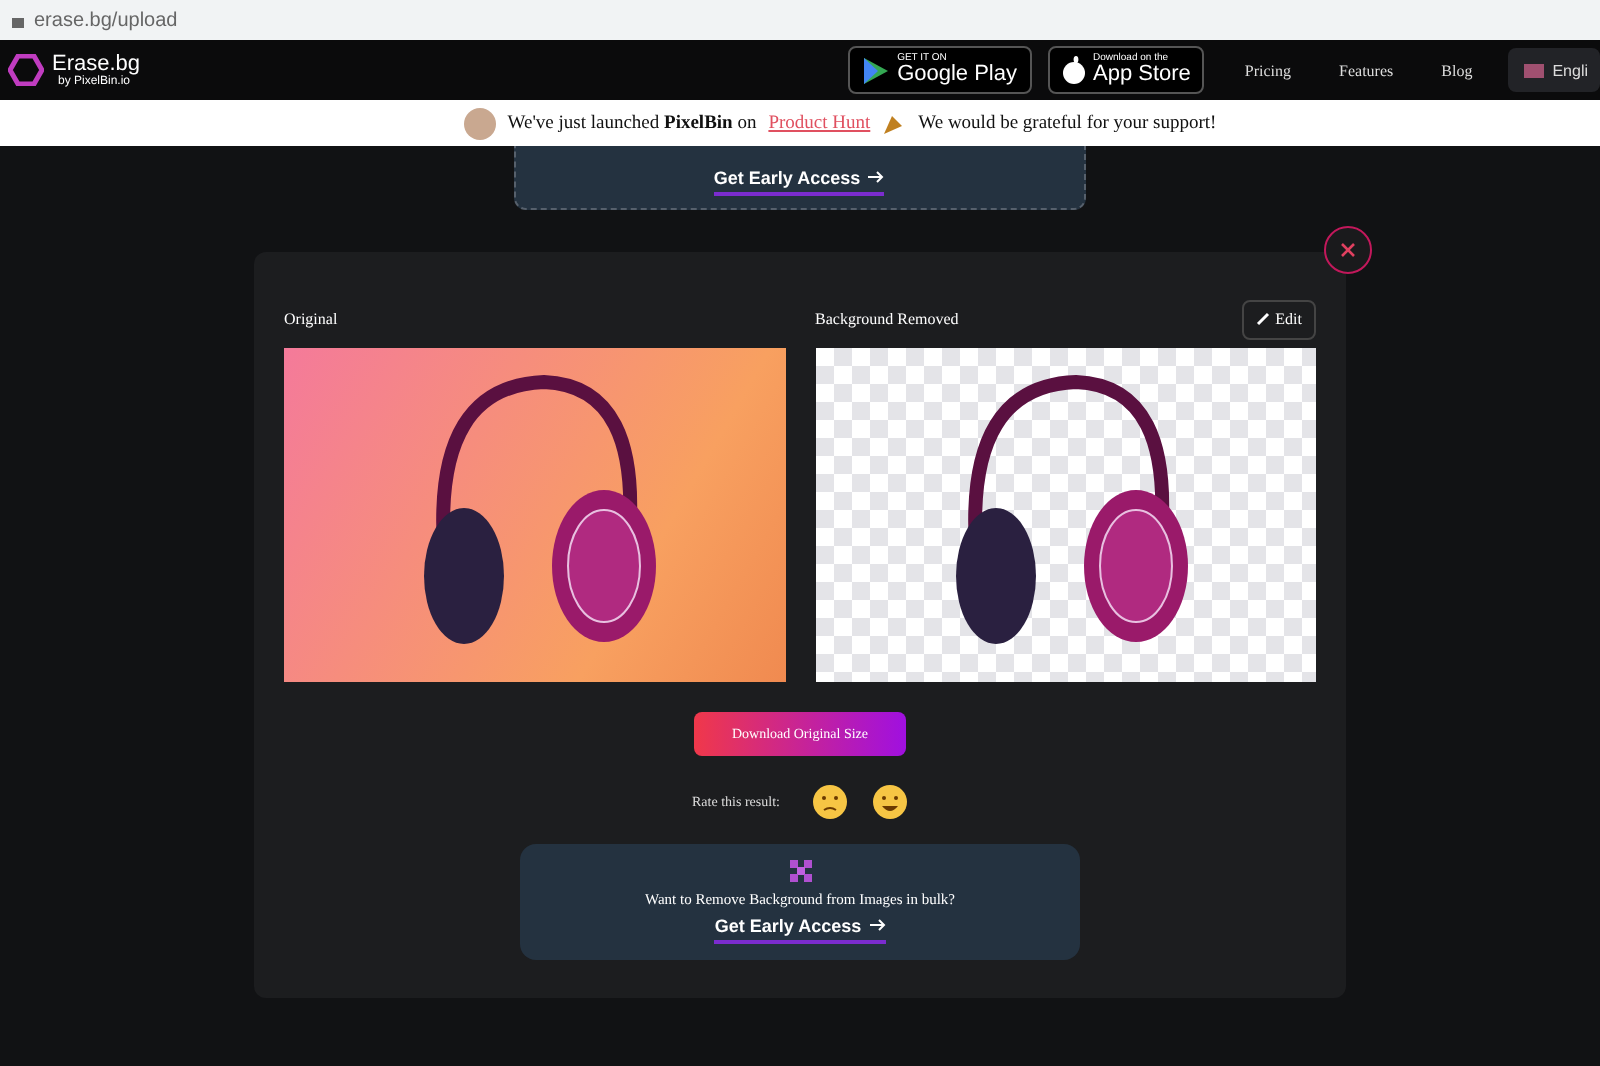 The height and width of the screenshot is (1066, 1600). What do you see at coordinates (800, 871) in the screenshot?
I see `grid-logo-icon` at bounding box center [800, 871].